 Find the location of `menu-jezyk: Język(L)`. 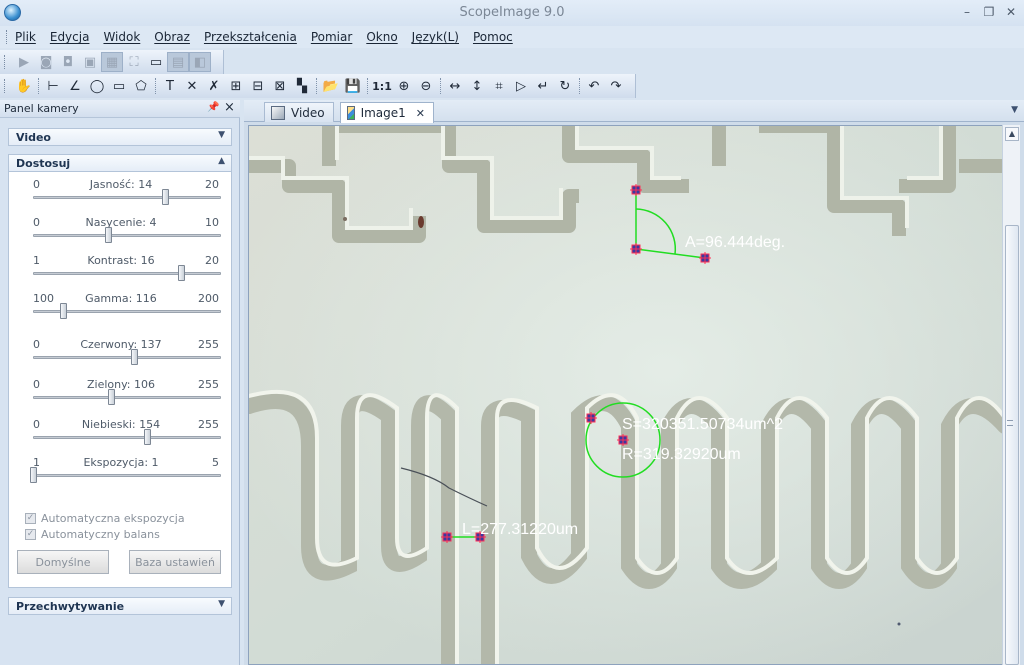

menu-jezyk: Język(L) is located at coordinates (435, 37).